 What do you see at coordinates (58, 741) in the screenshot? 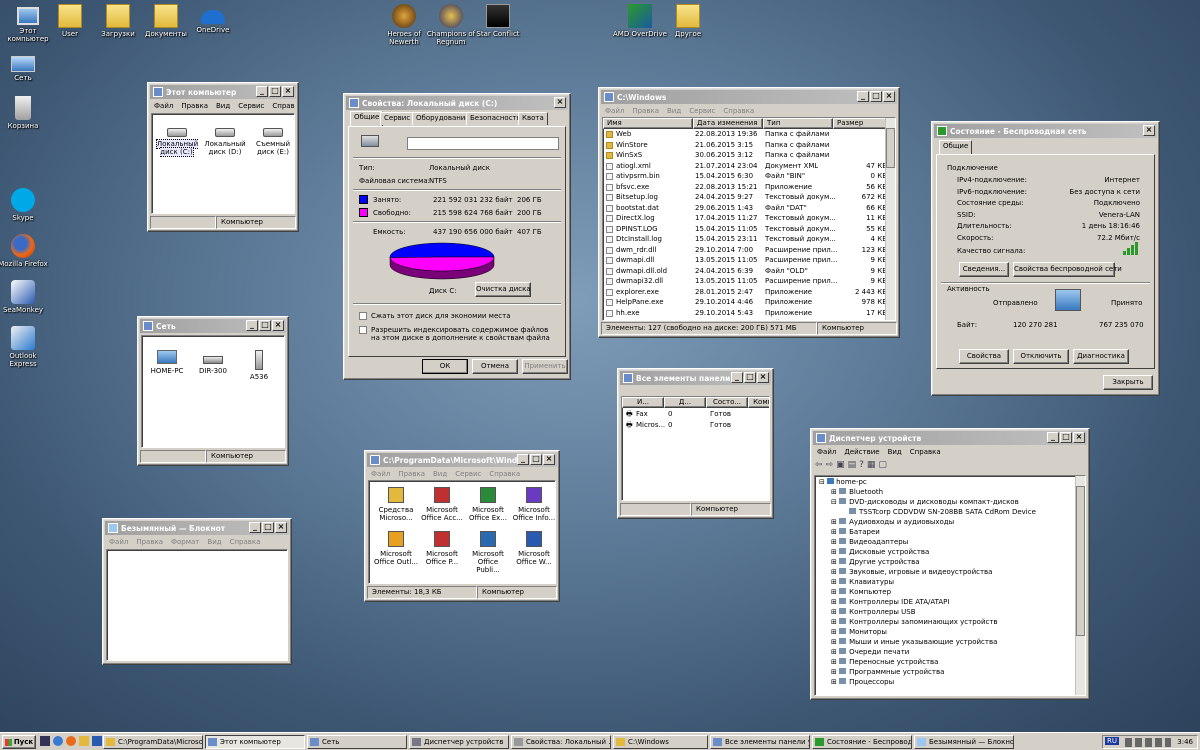
I see `ie-icon` at bounding box center [58, 741].